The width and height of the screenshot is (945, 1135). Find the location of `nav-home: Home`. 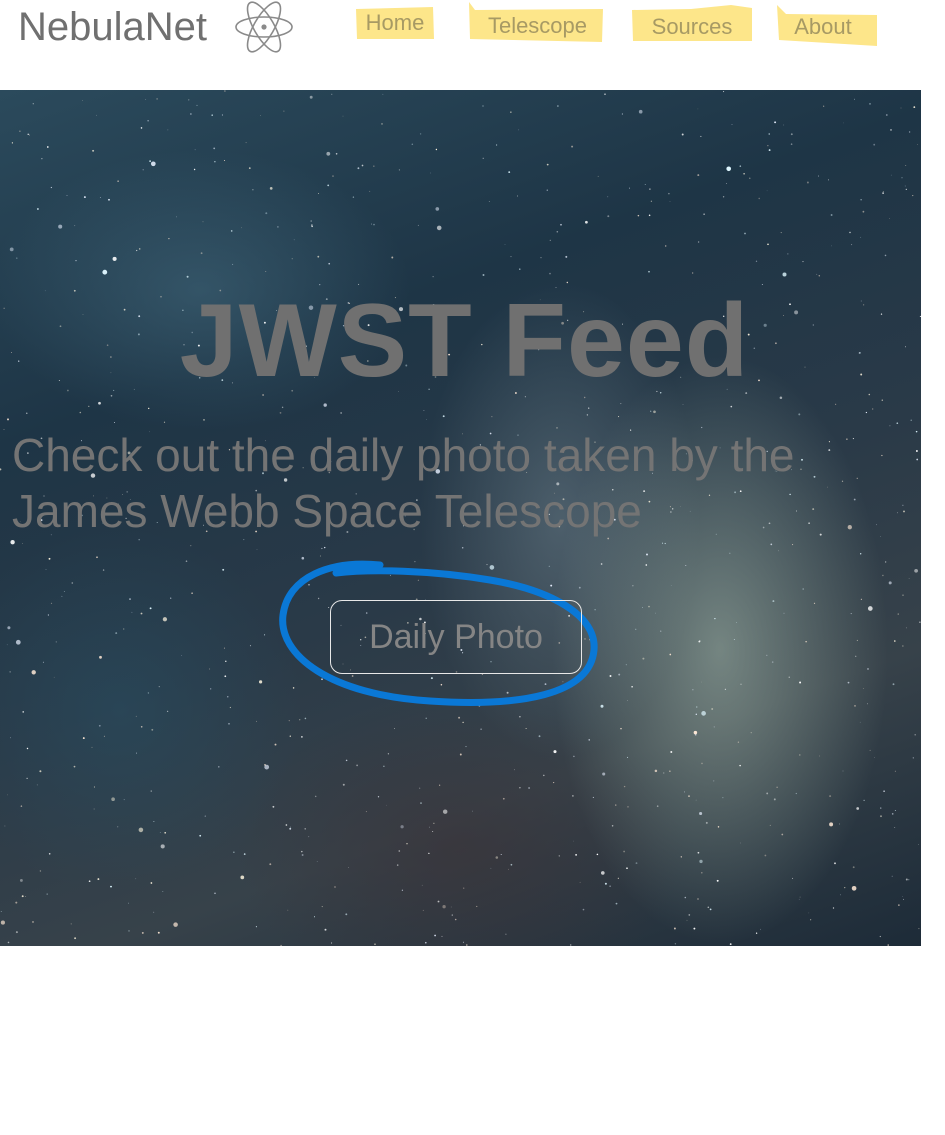

nav-home: Home is located at coordinates (395, 23).